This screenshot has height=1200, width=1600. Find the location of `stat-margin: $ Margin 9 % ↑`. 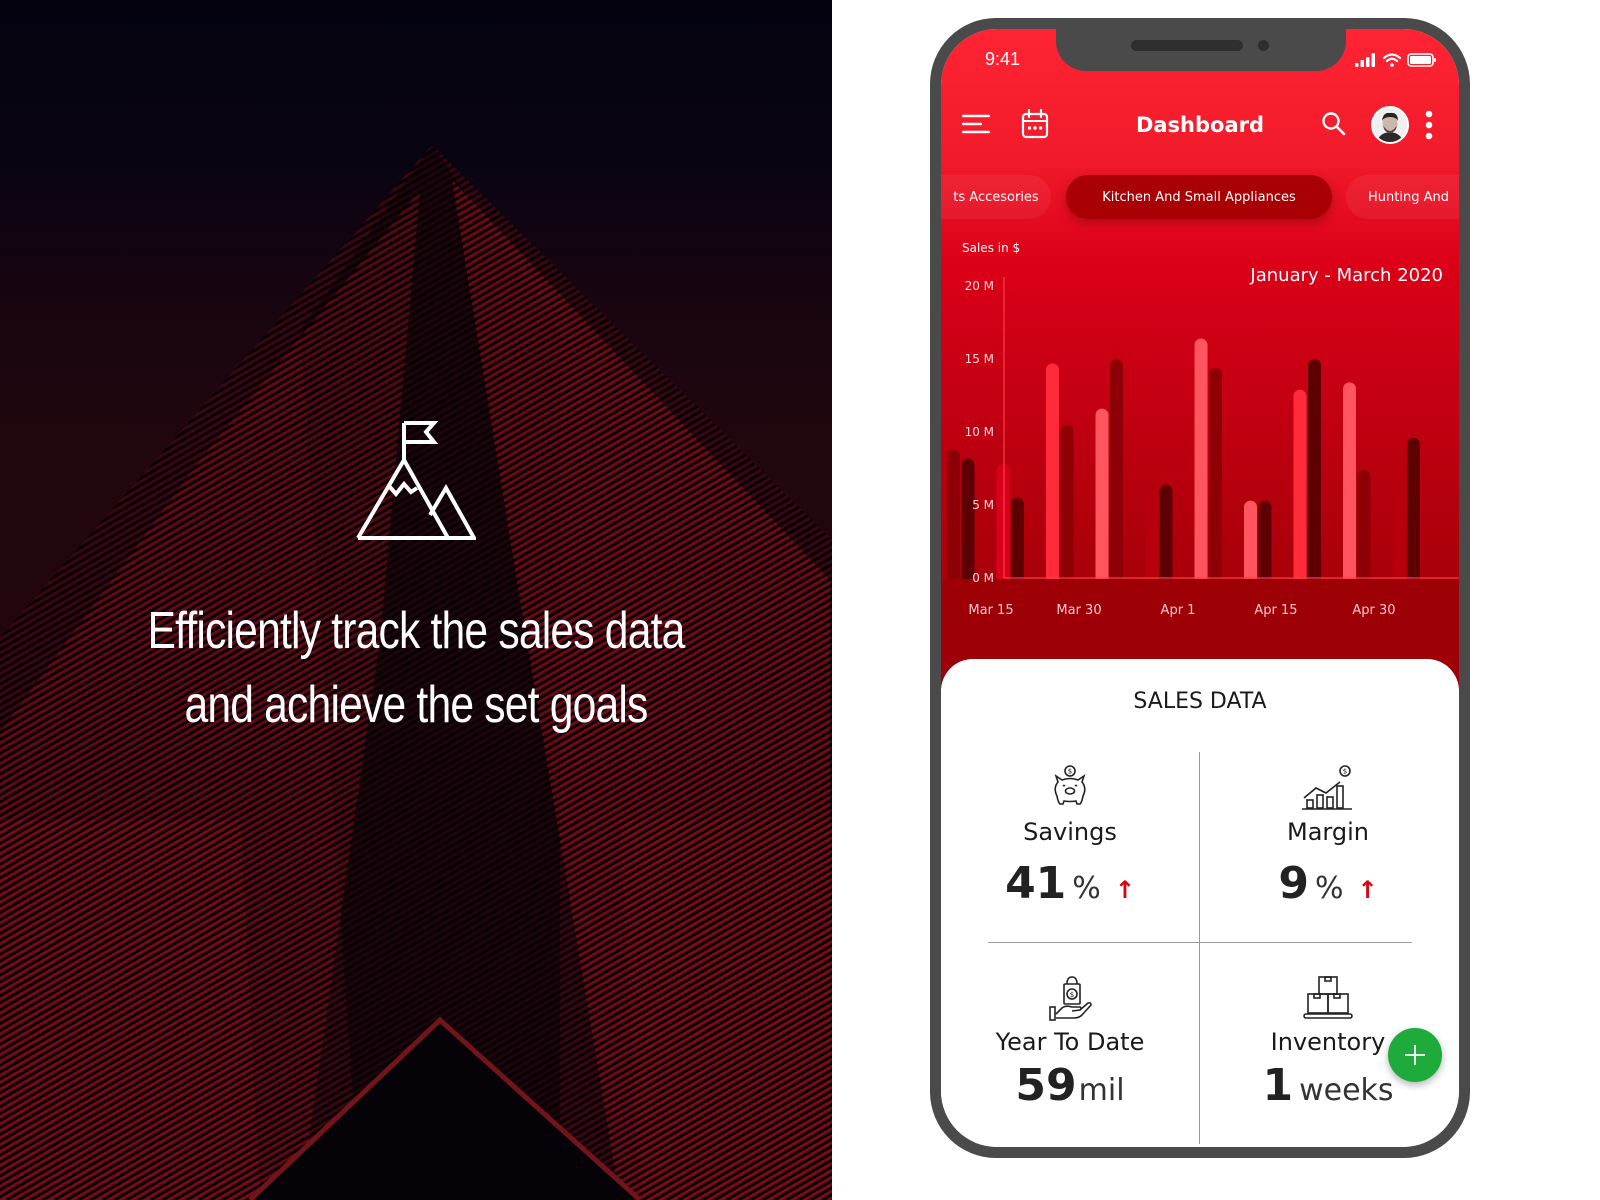

stat-margin: $ Margin 9 % ↑ is located at coordinates (1328, 836).